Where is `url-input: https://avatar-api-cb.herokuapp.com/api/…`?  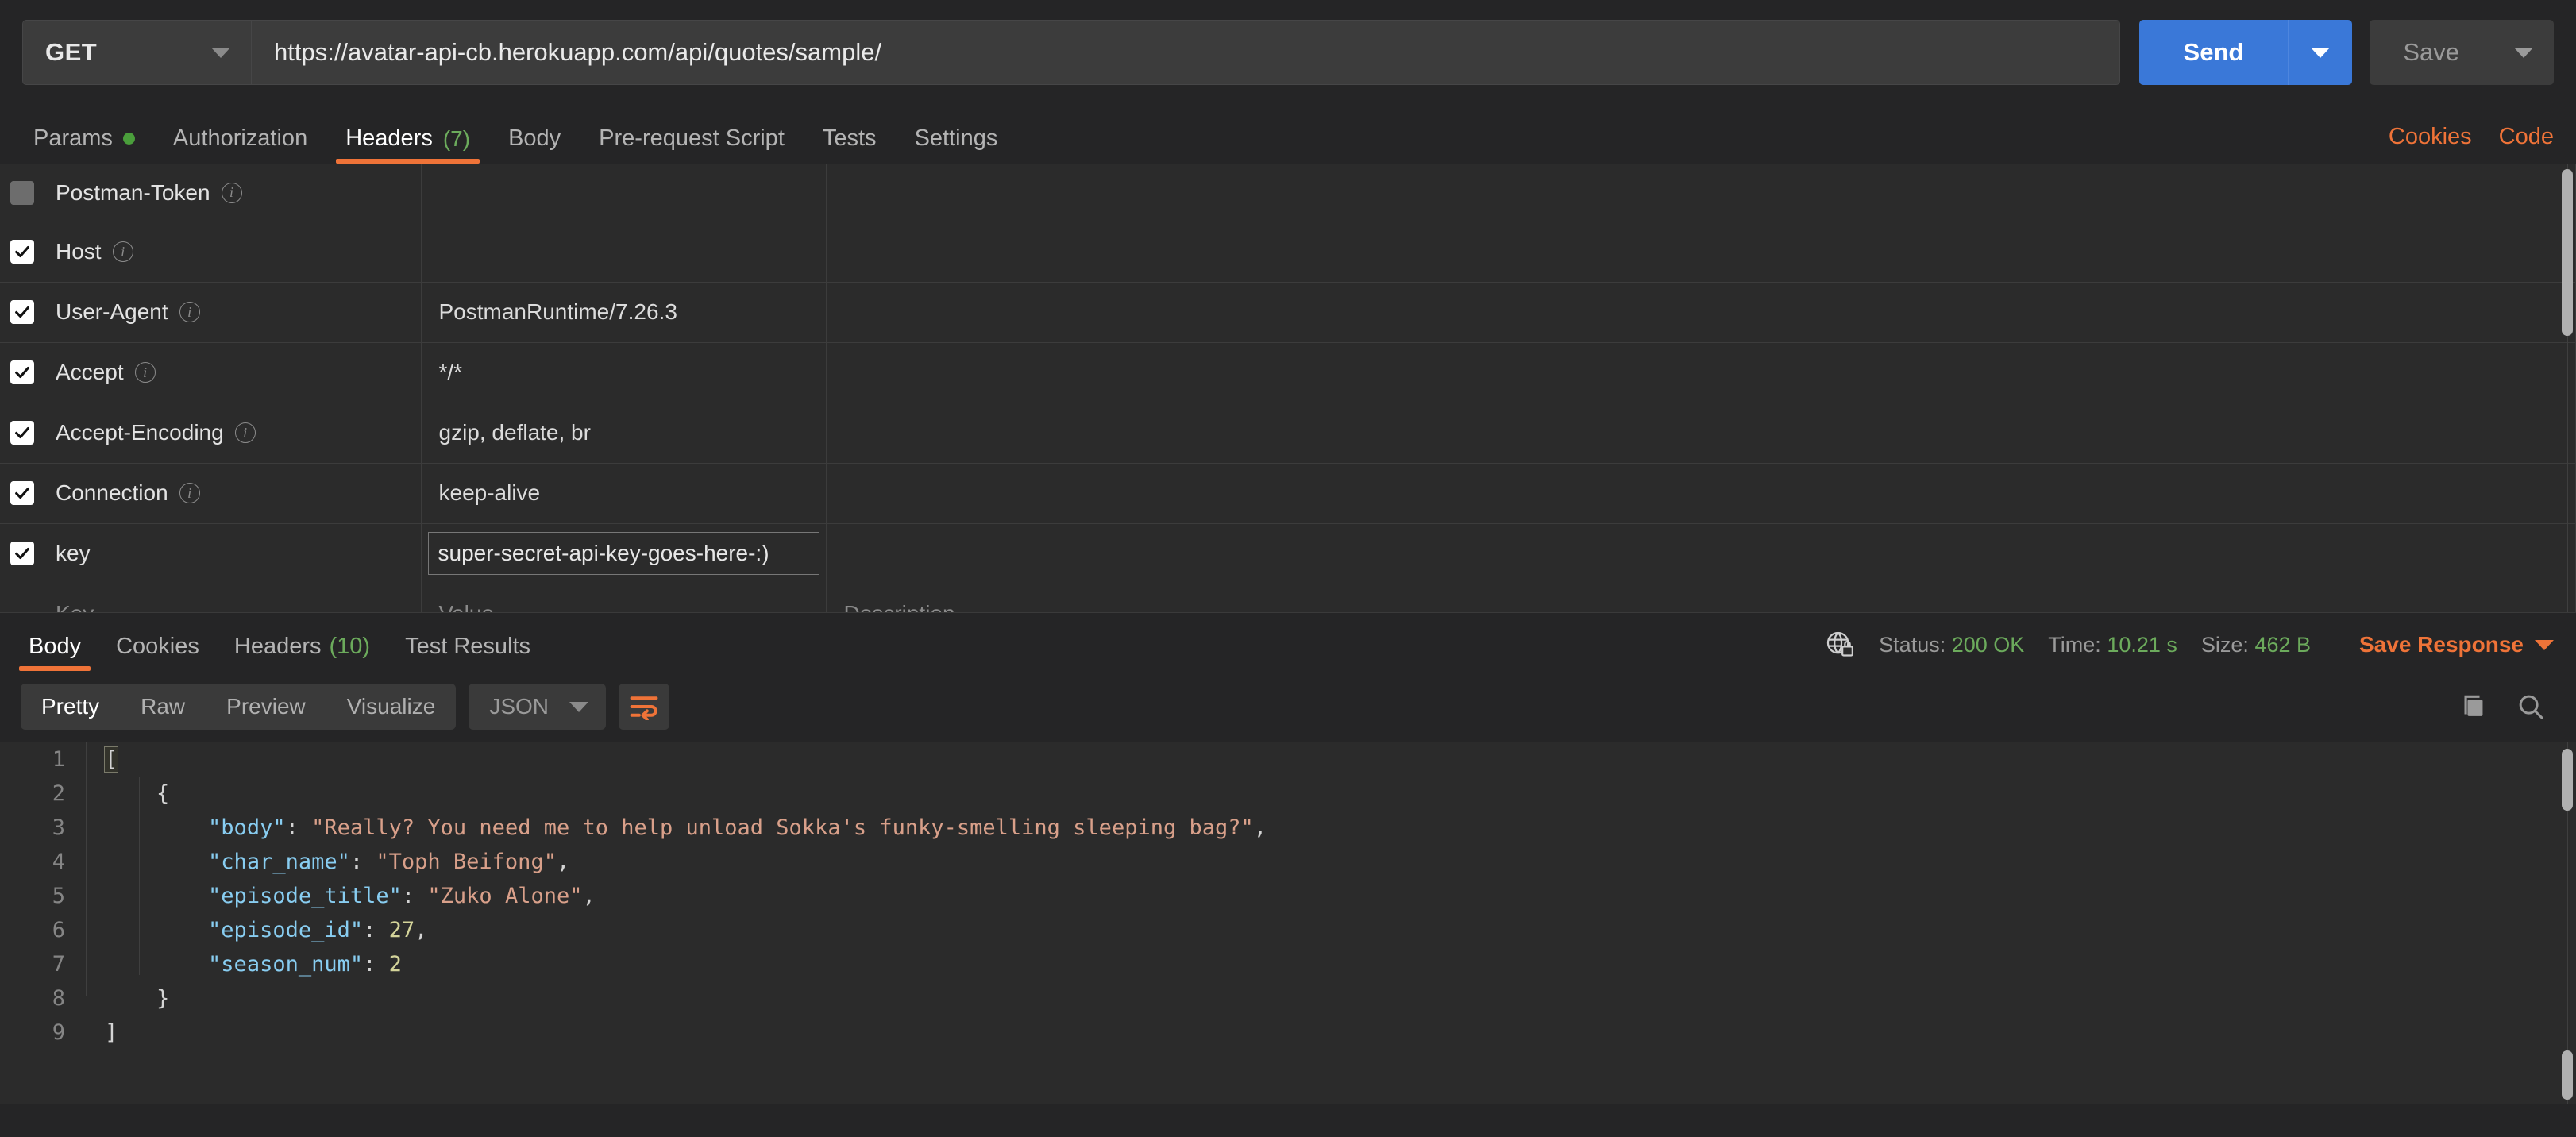
url-input: https://avatar-api-cb.herokuapp.com/api/… is located at coordinates (1185, 52).